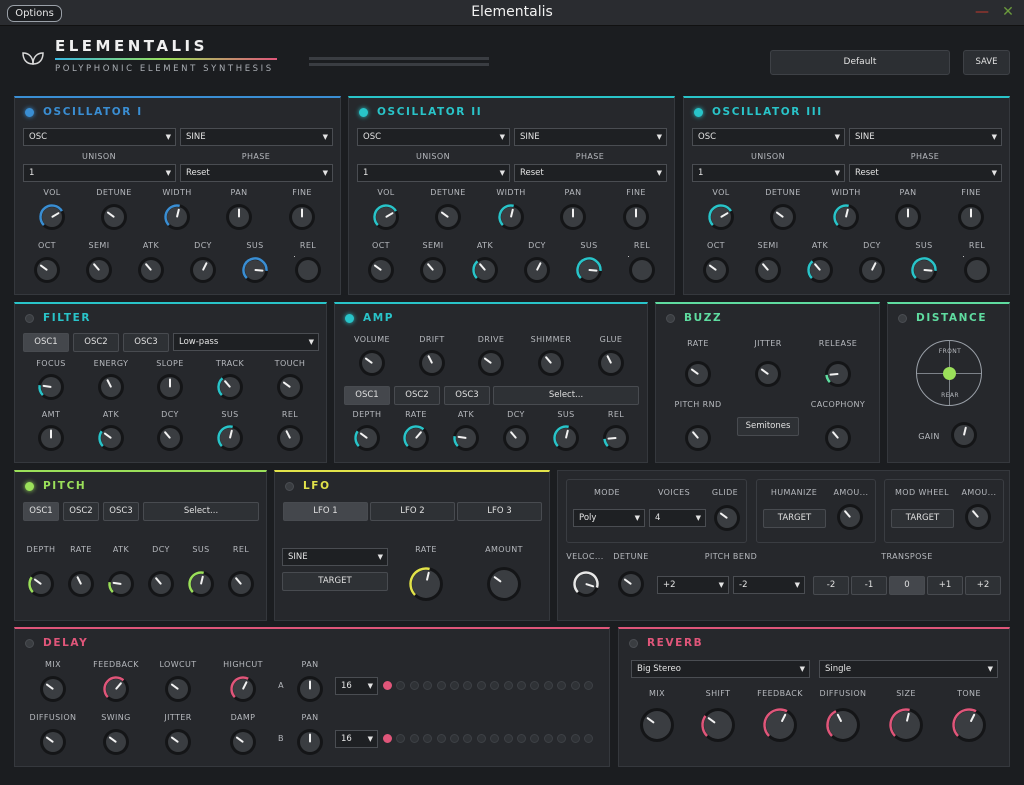 The height and width of the screenshot is (785, 1024). What do you see at coordinates (417, 395) in the screenshot?
I see `amp-tab-osc2: OSC2` at bounding box center [417, 395].